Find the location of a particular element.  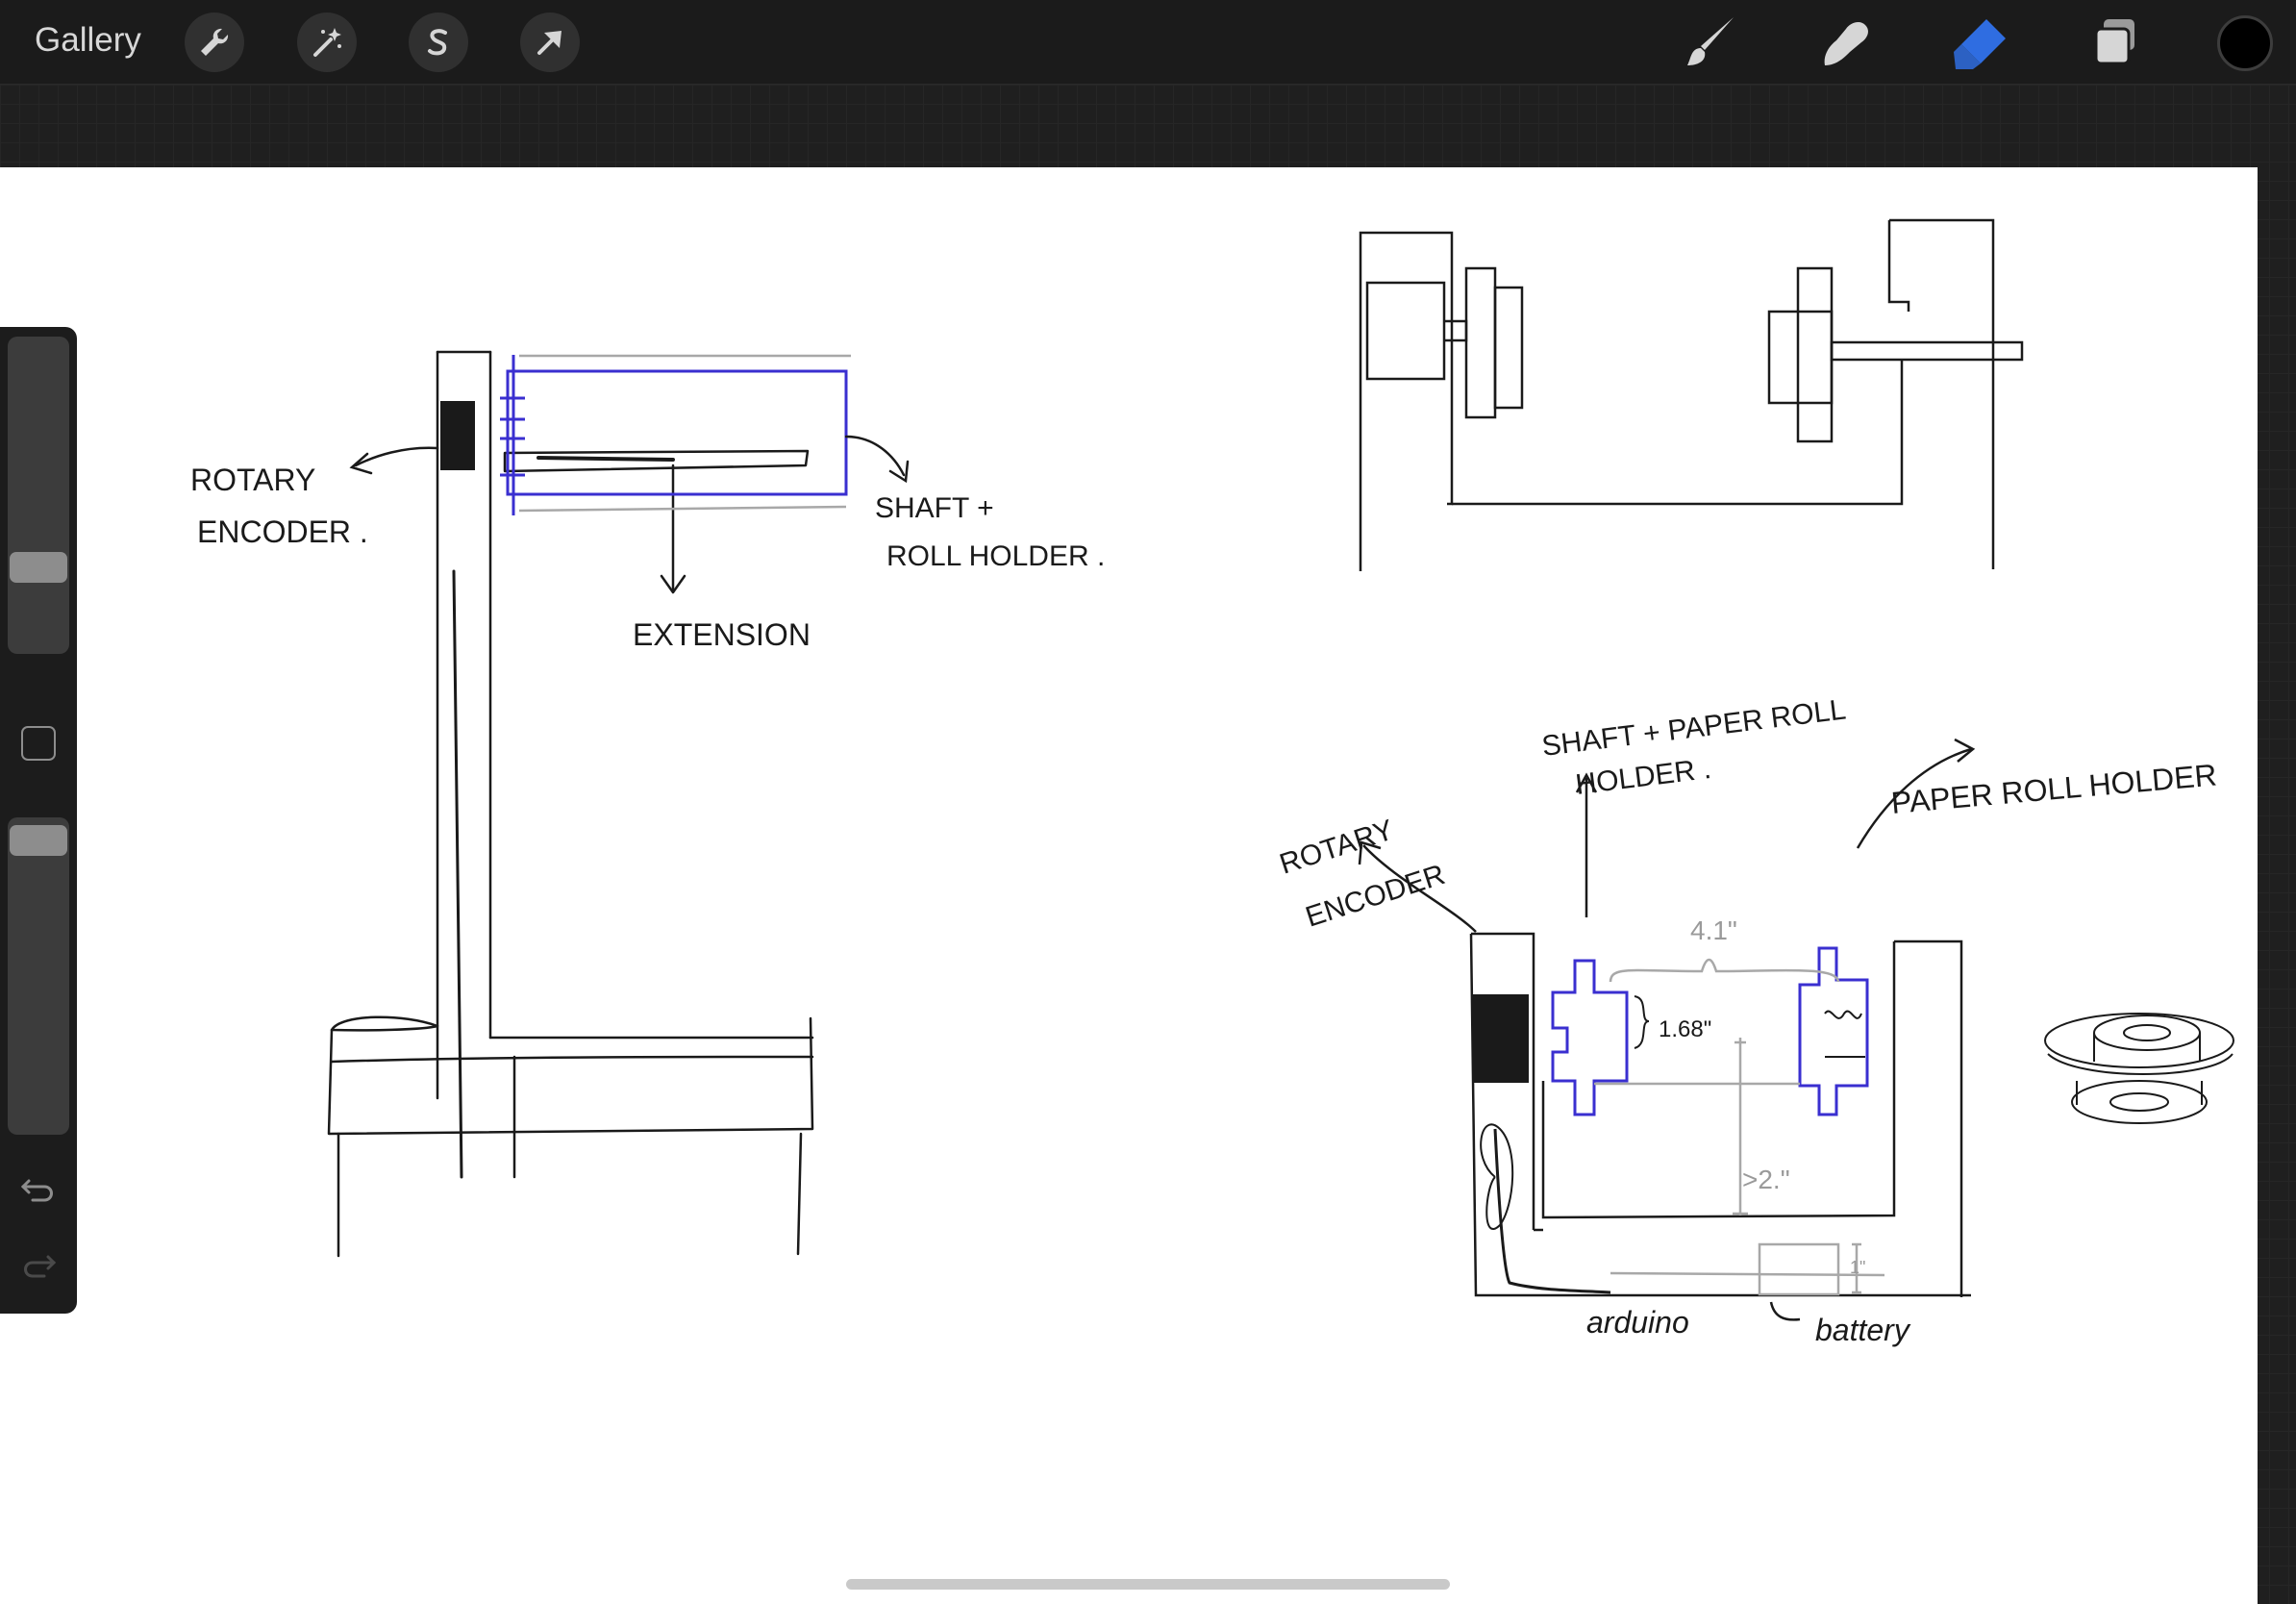

layers-button is located at coordinates (2115, 42).